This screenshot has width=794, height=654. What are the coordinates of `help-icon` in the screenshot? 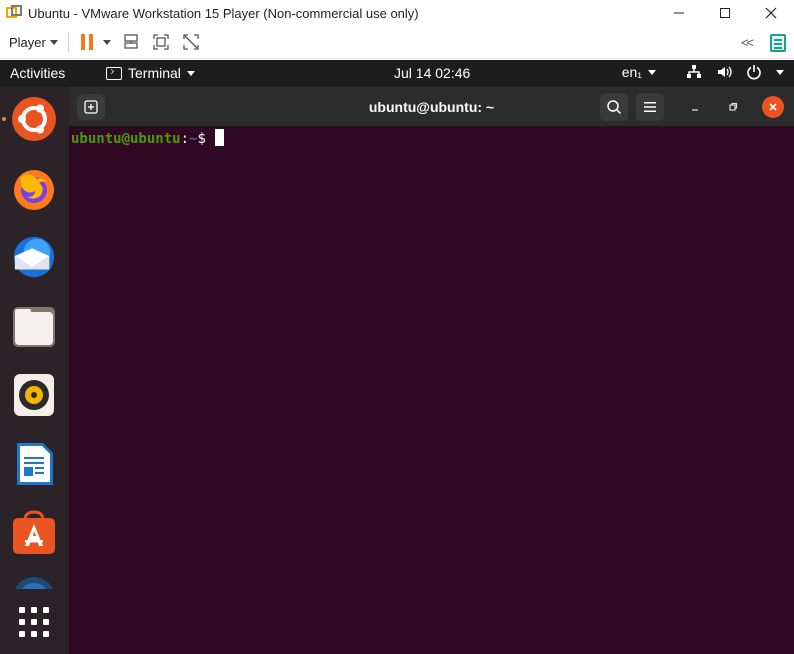 It's located at (34, 583).